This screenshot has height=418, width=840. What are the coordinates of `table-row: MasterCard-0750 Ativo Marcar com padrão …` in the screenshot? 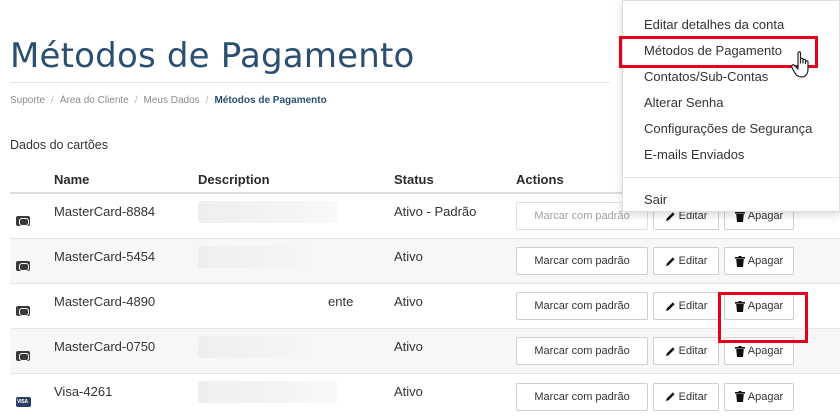 It's located at (425, 351).